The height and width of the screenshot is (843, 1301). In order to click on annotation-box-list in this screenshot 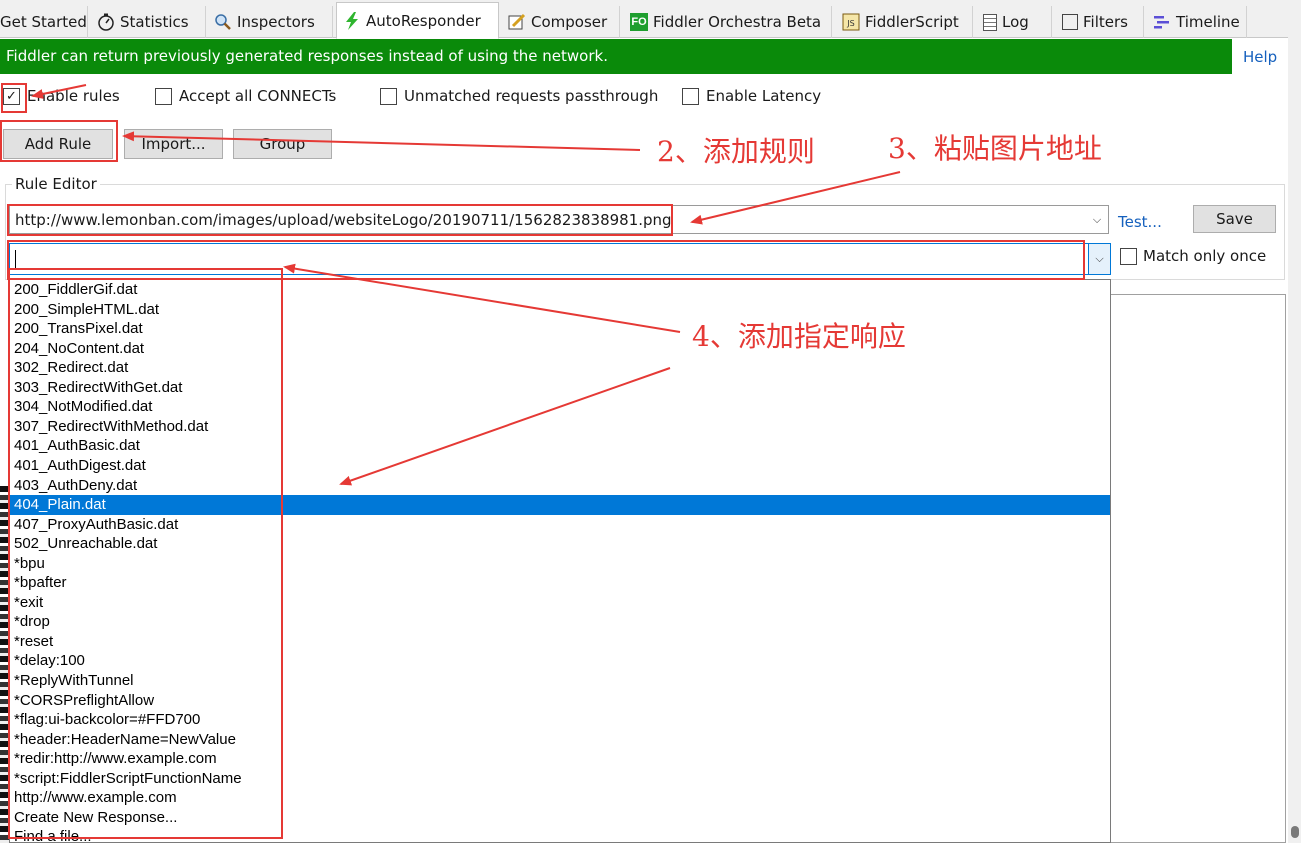, I will do `click(145, 553)`.